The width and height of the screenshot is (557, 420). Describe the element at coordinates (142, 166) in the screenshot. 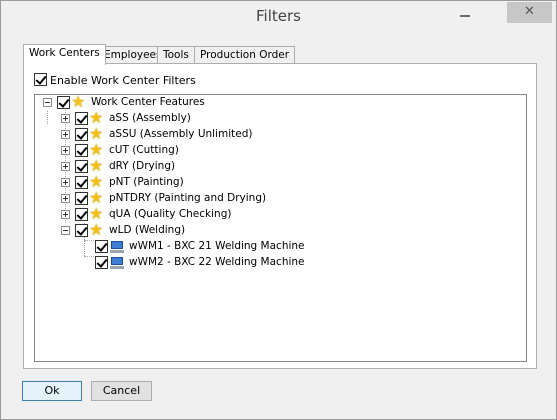

I see `tree-item-label: dRY (Drying)` at that location.